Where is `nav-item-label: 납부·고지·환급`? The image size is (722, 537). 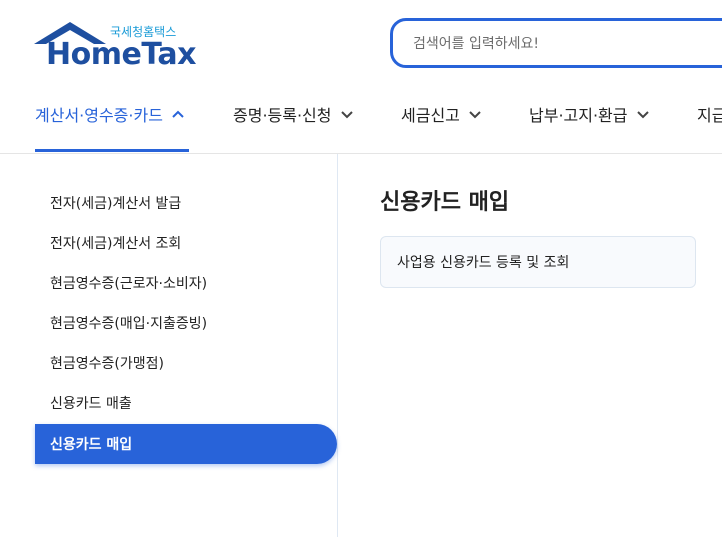 nav-item-label: 납부·고지·환급 is located at coordinates (578, 115).